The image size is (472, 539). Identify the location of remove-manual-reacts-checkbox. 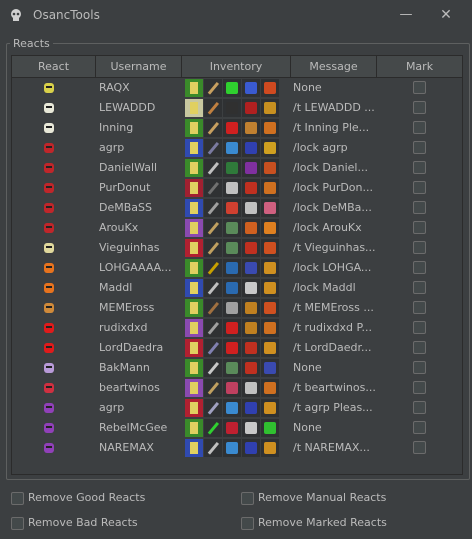
(247, 498).